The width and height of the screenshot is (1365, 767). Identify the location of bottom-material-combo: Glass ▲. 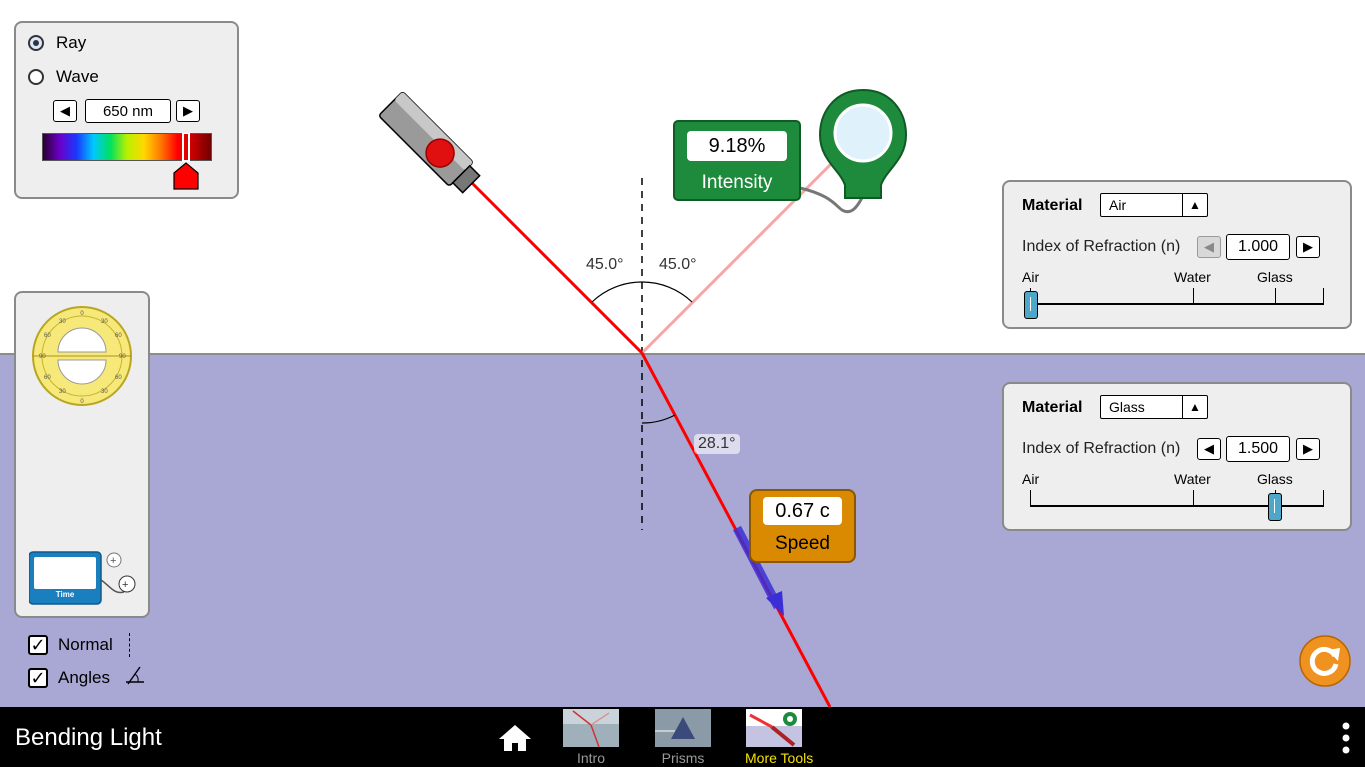
(1154, 407).